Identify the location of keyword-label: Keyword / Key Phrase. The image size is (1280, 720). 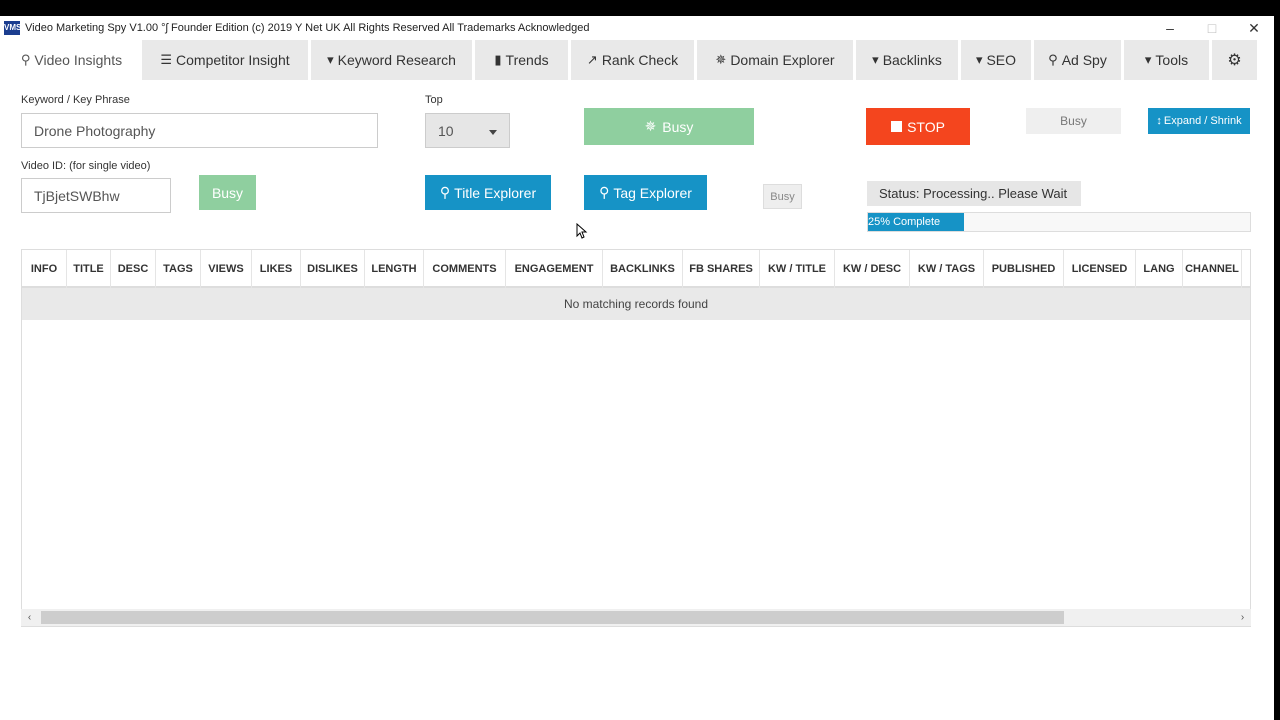
(75, 100).